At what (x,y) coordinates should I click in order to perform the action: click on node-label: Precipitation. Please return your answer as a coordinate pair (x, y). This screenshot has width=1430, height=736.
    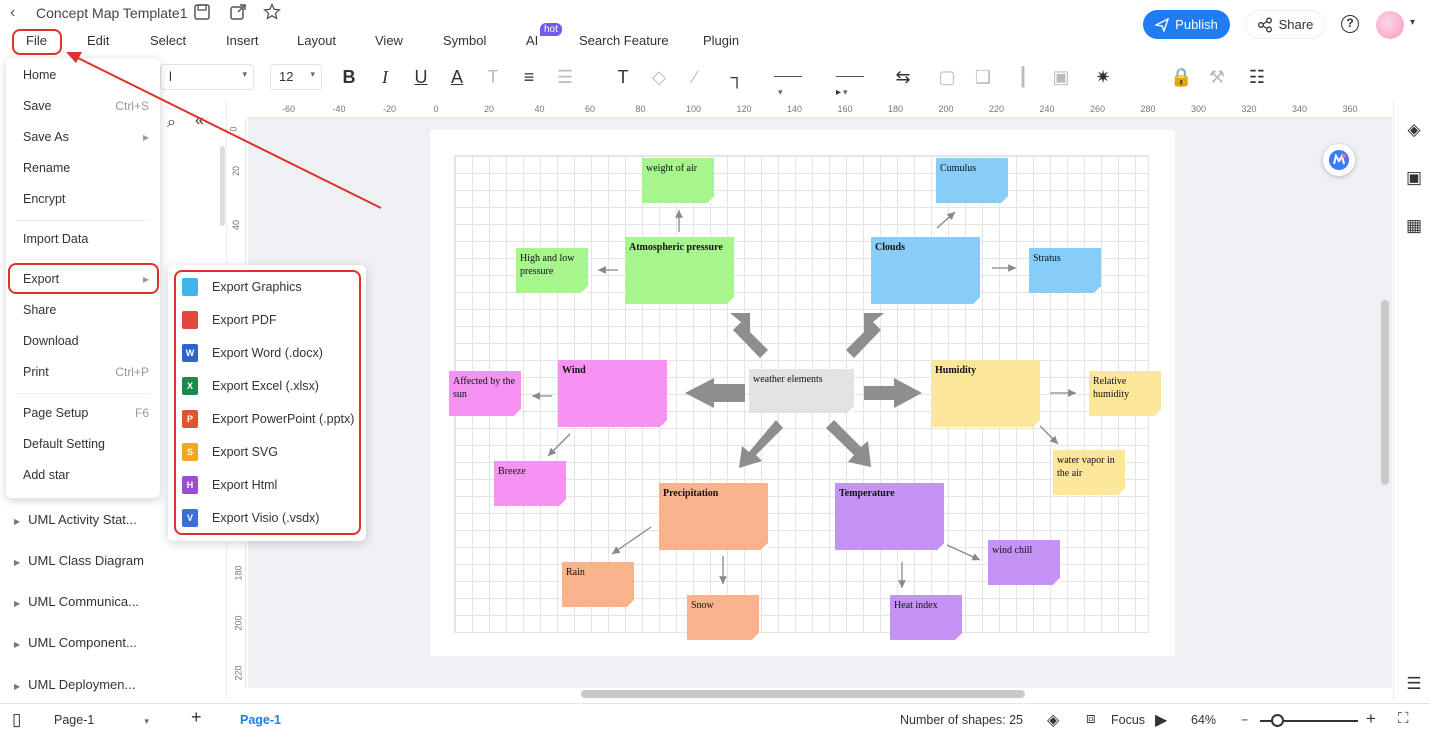
    Looking at the image, I should click on (691, 493).